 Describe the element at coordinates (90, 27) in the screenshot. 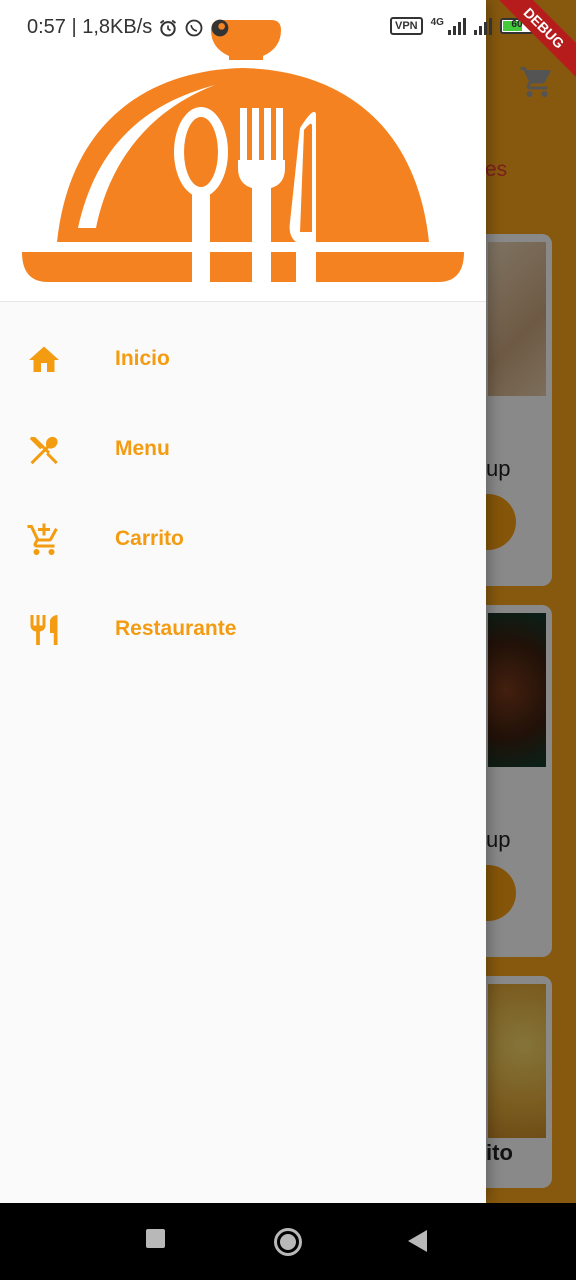

I see `status-time: 0:57 | 1,8KB/s` at that location.